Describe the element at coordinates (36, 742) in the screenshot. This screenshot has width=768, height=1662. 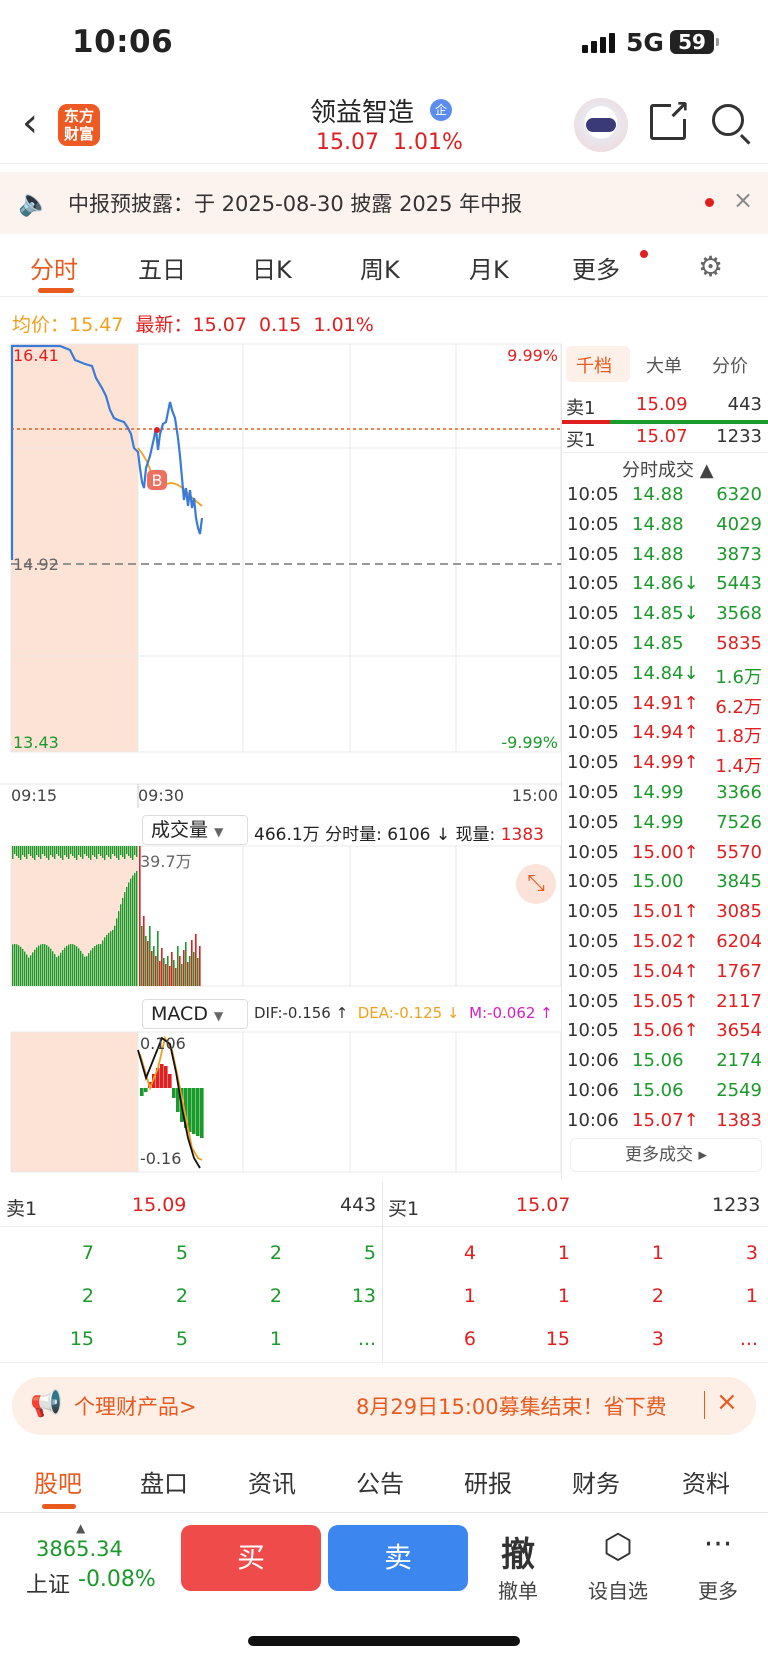
I see `axis-bot-price: 13.43` at that location.